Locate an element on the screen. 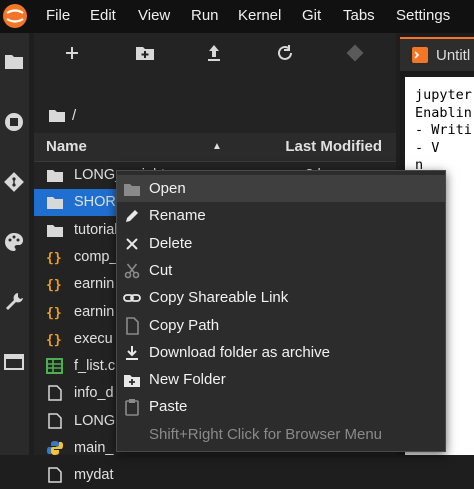 This screenshot has height=489, width=474. file-list-header: Name ▲ Last Modified is located at coordinates (215, 147).